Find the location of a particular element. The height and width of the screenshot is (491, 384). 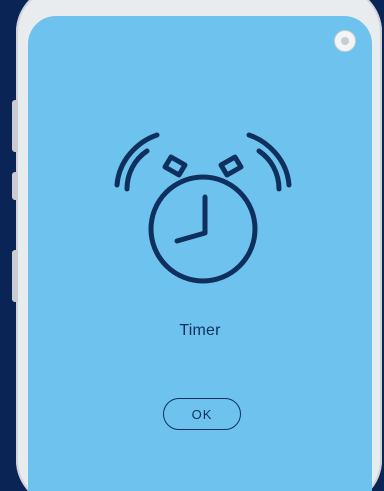

volume-down-button is located at coordinates (15, 186).